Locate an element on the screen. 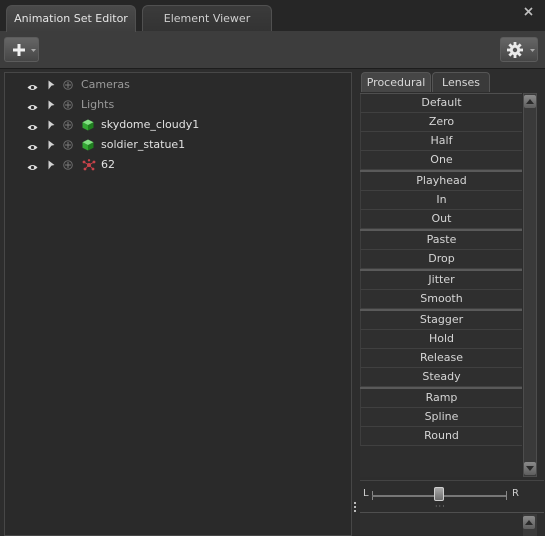 This screenshot has width=545, height=536. lower-scrollbar is located at coordinates (530, 525).